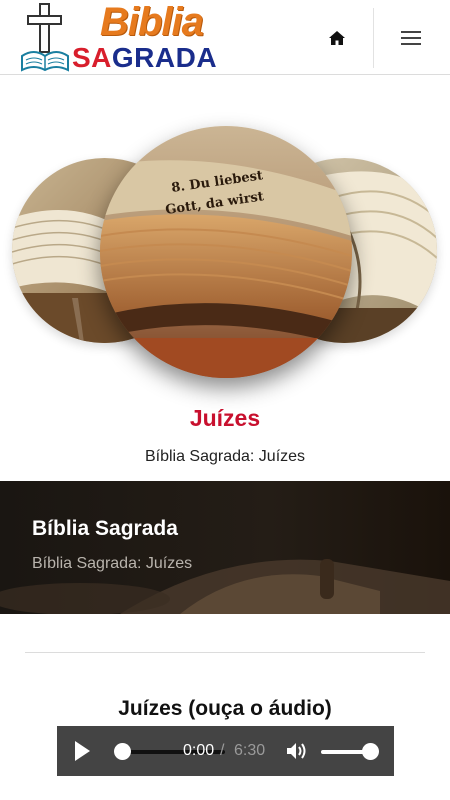  I want to click on banner-subtitle: Bíblia Sagrada: Juízes, so click(112, 563).